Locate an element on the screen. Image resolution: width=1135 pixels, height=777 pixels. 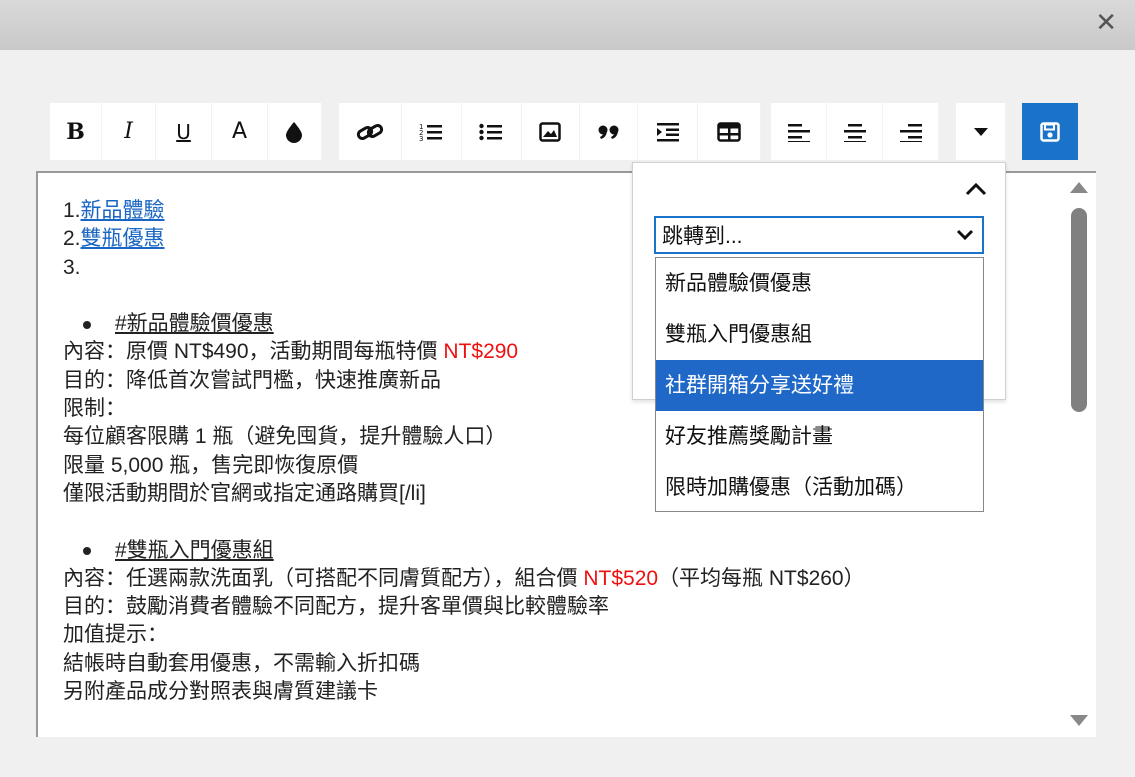
indent-icon is located at coordinates (667, 131).